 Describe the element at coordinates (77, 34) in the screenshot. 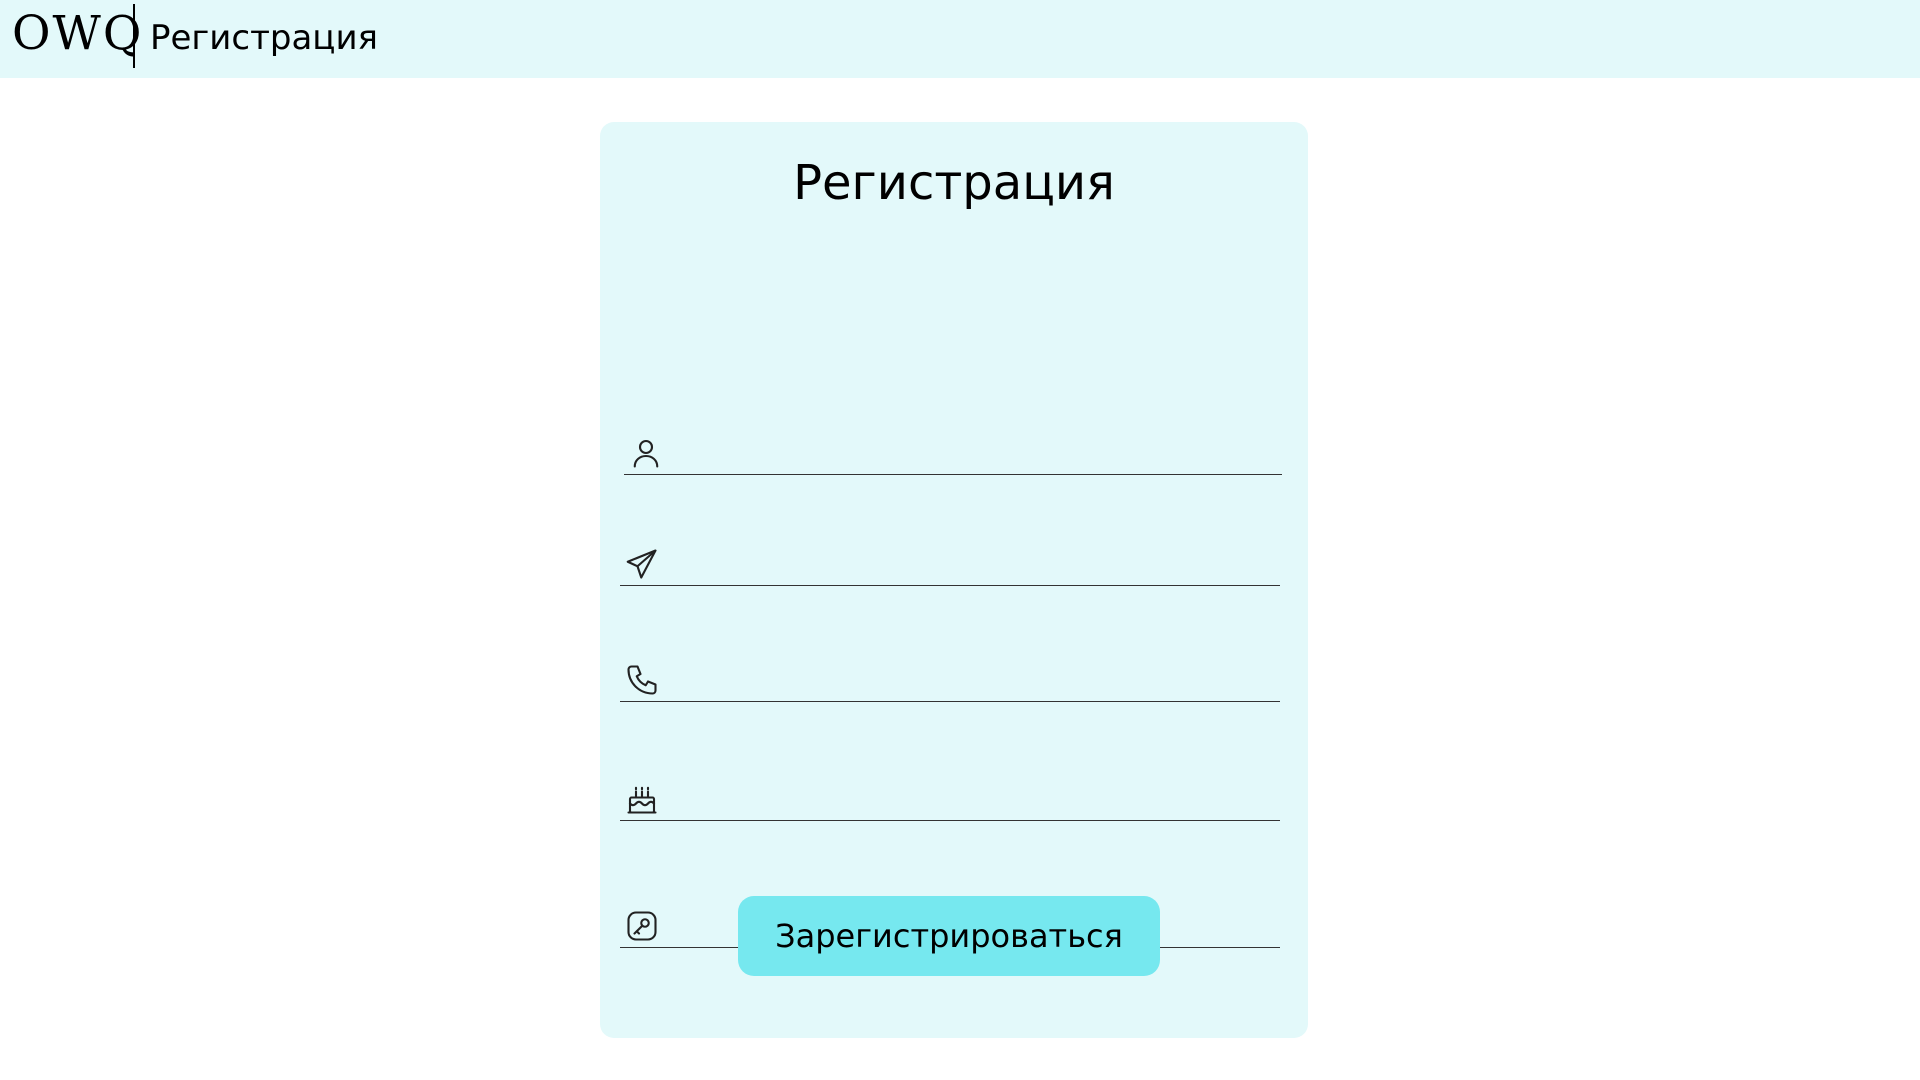

I see `logo: OWQ` at that location.